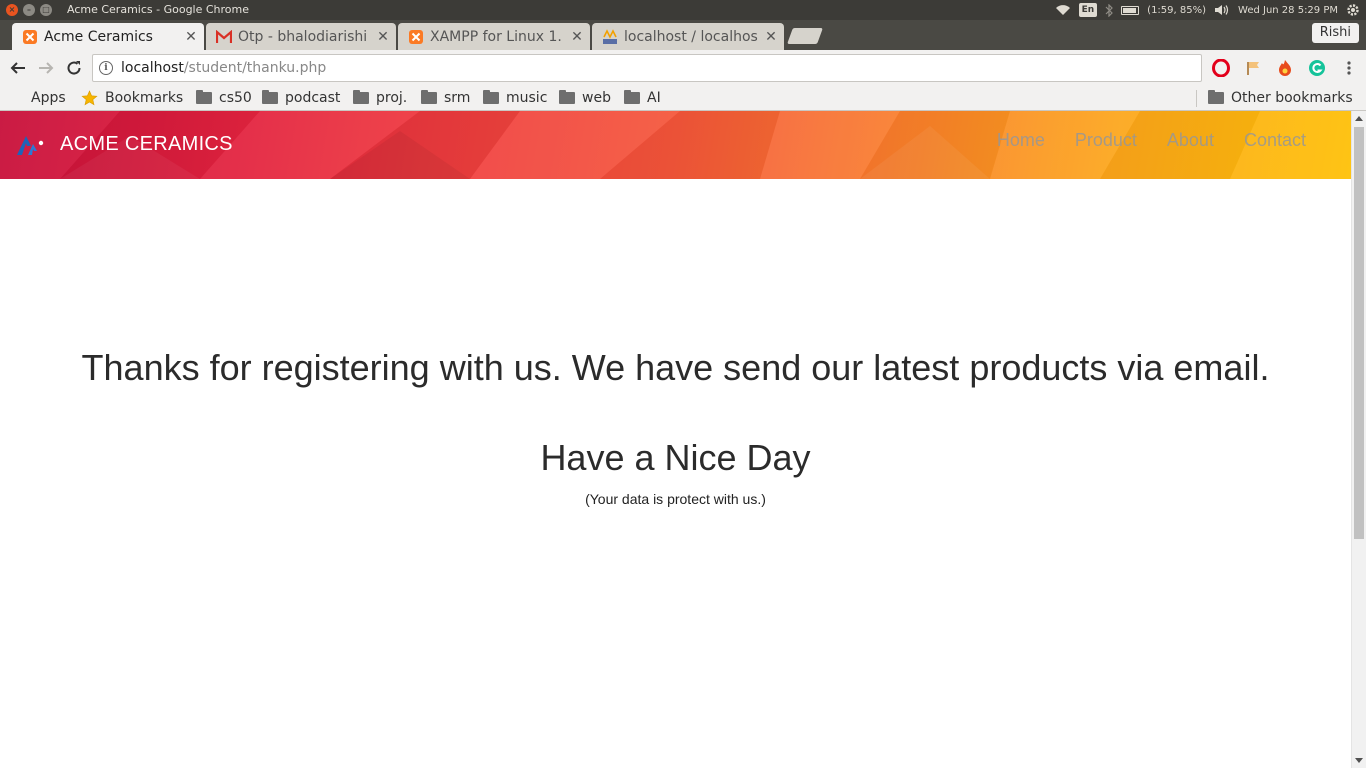 This screenshot has width=1366, height=768. I want to click on site-nav: Home Product About Contact, so click(1151, 140).